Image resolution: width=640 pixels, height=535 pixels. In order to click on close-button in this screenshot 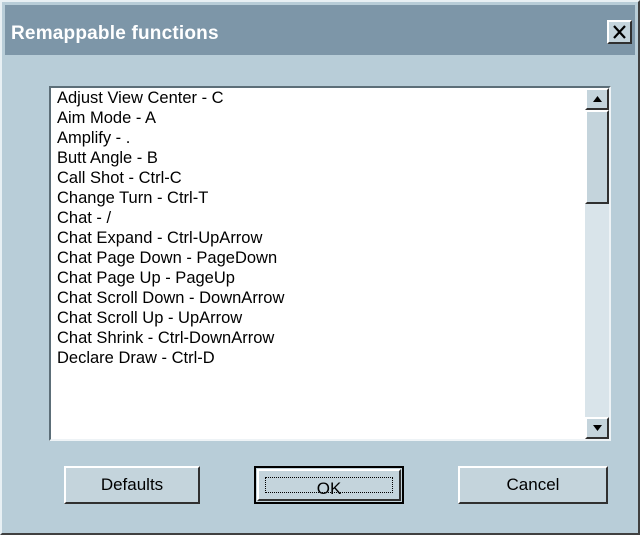, I will do `click(619, 32)`.